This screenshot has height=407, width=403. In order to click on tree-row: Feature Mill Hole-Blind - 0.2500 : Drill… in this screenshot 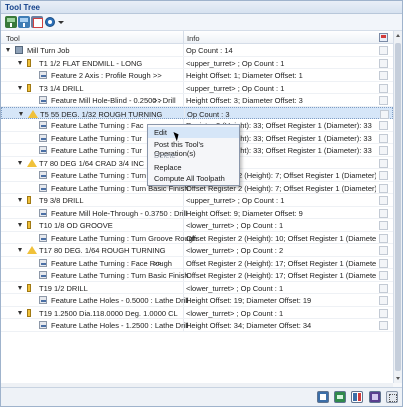, I will do `click(197, 100)`.